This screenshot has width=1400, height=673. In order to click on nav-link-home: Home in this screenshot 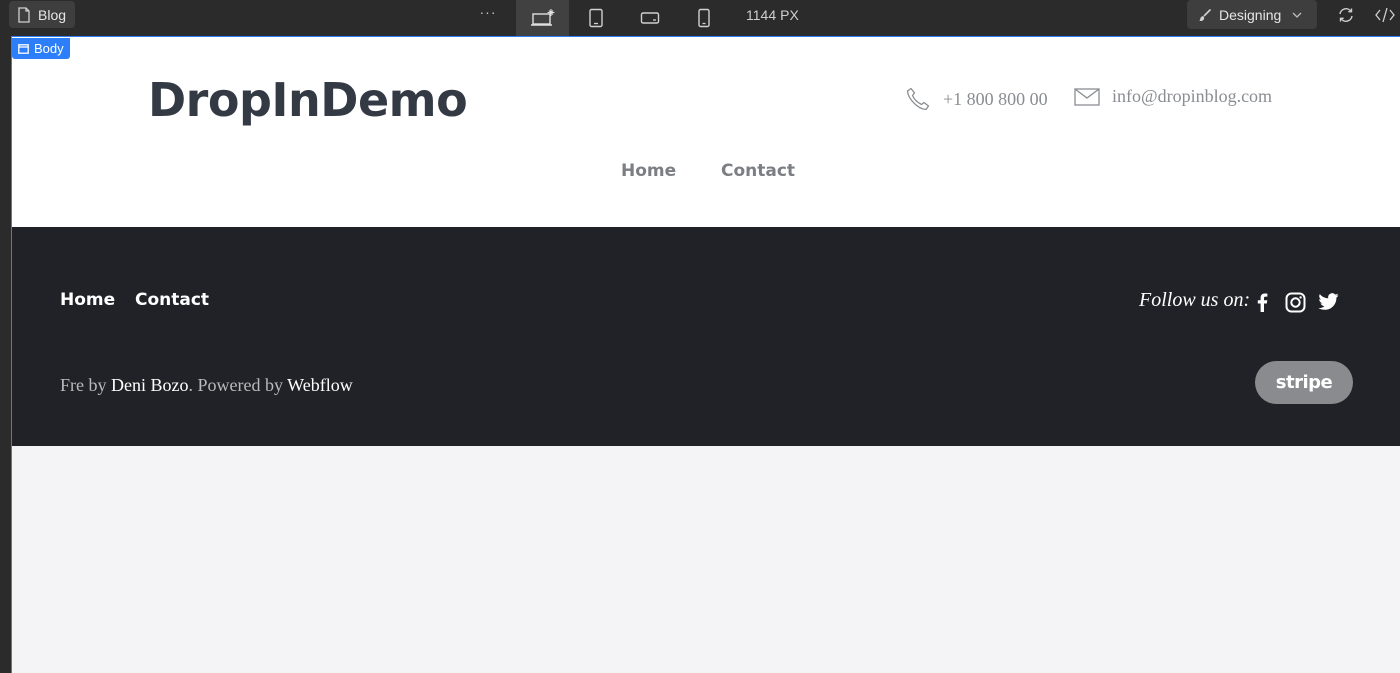, I will do `click(648, 171)`.